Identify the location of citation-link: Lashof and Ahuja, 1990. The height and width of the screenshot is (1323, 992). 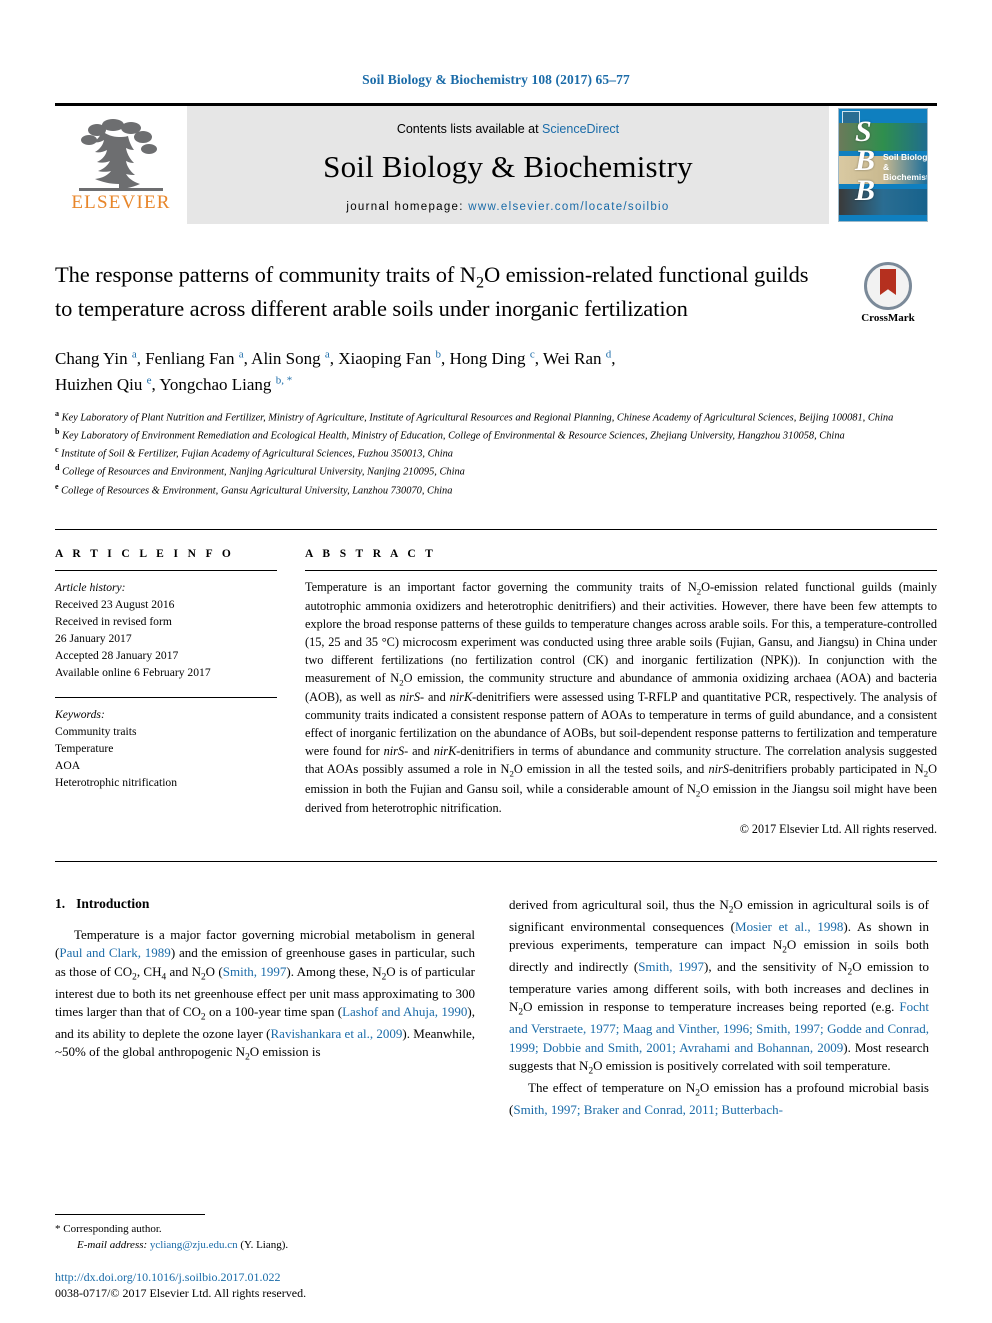
(404, 1011).